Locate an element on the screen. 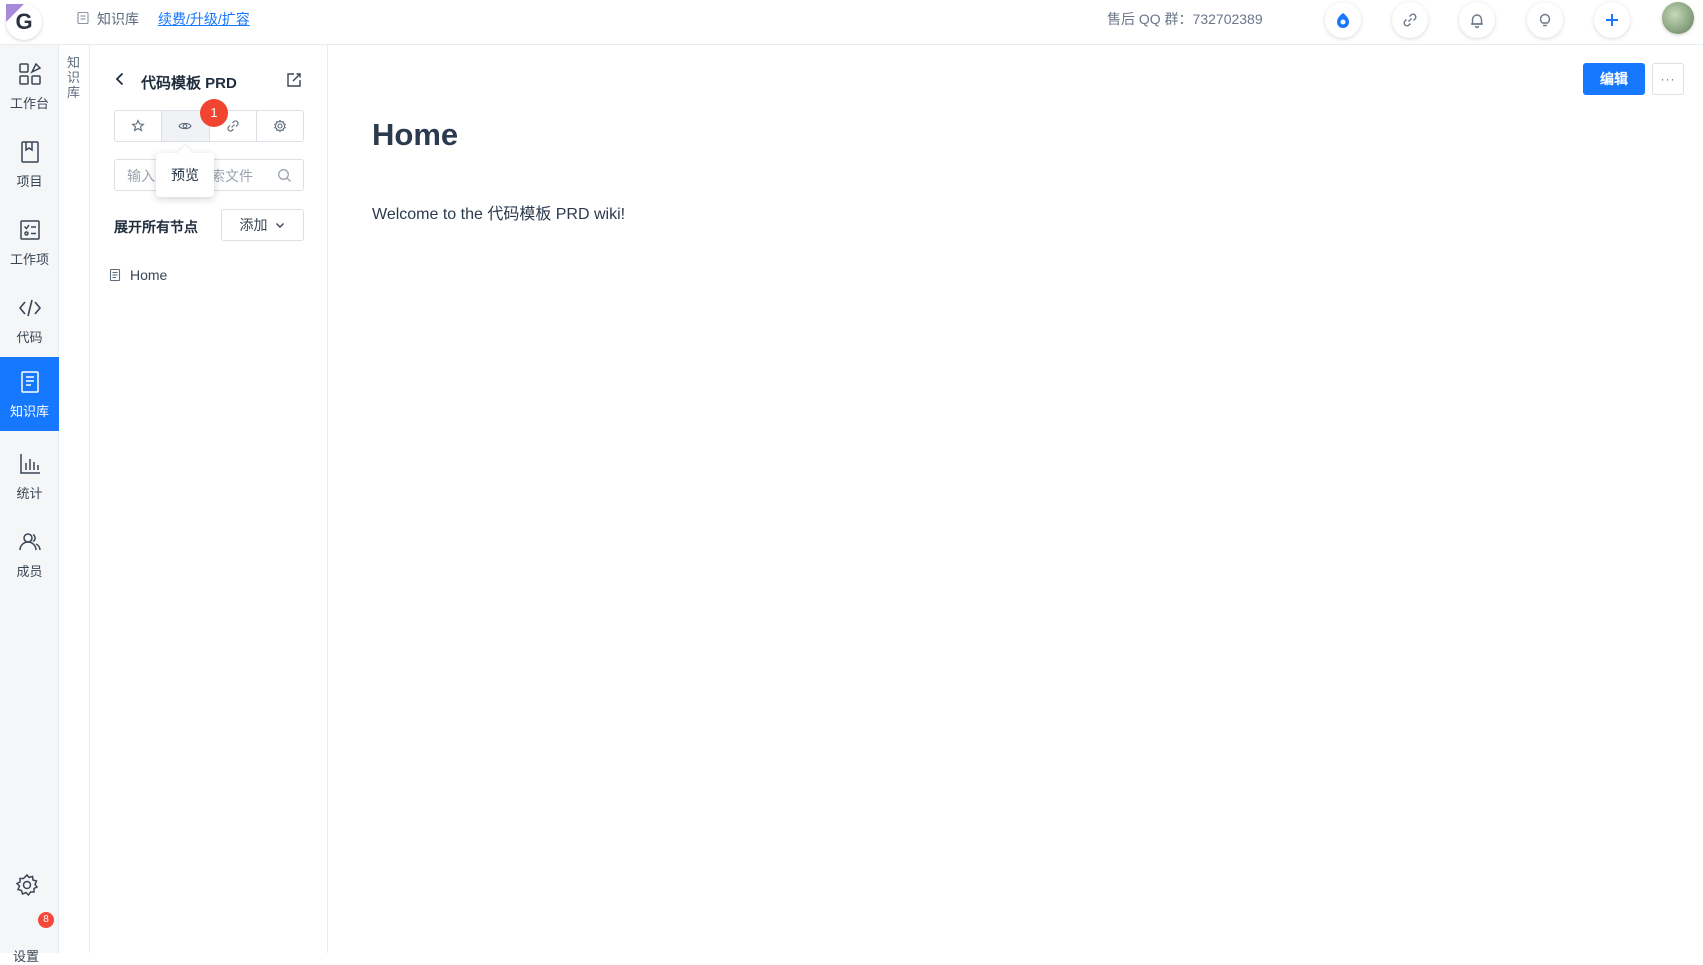  favorite-button is located at coordinates (139, 126).